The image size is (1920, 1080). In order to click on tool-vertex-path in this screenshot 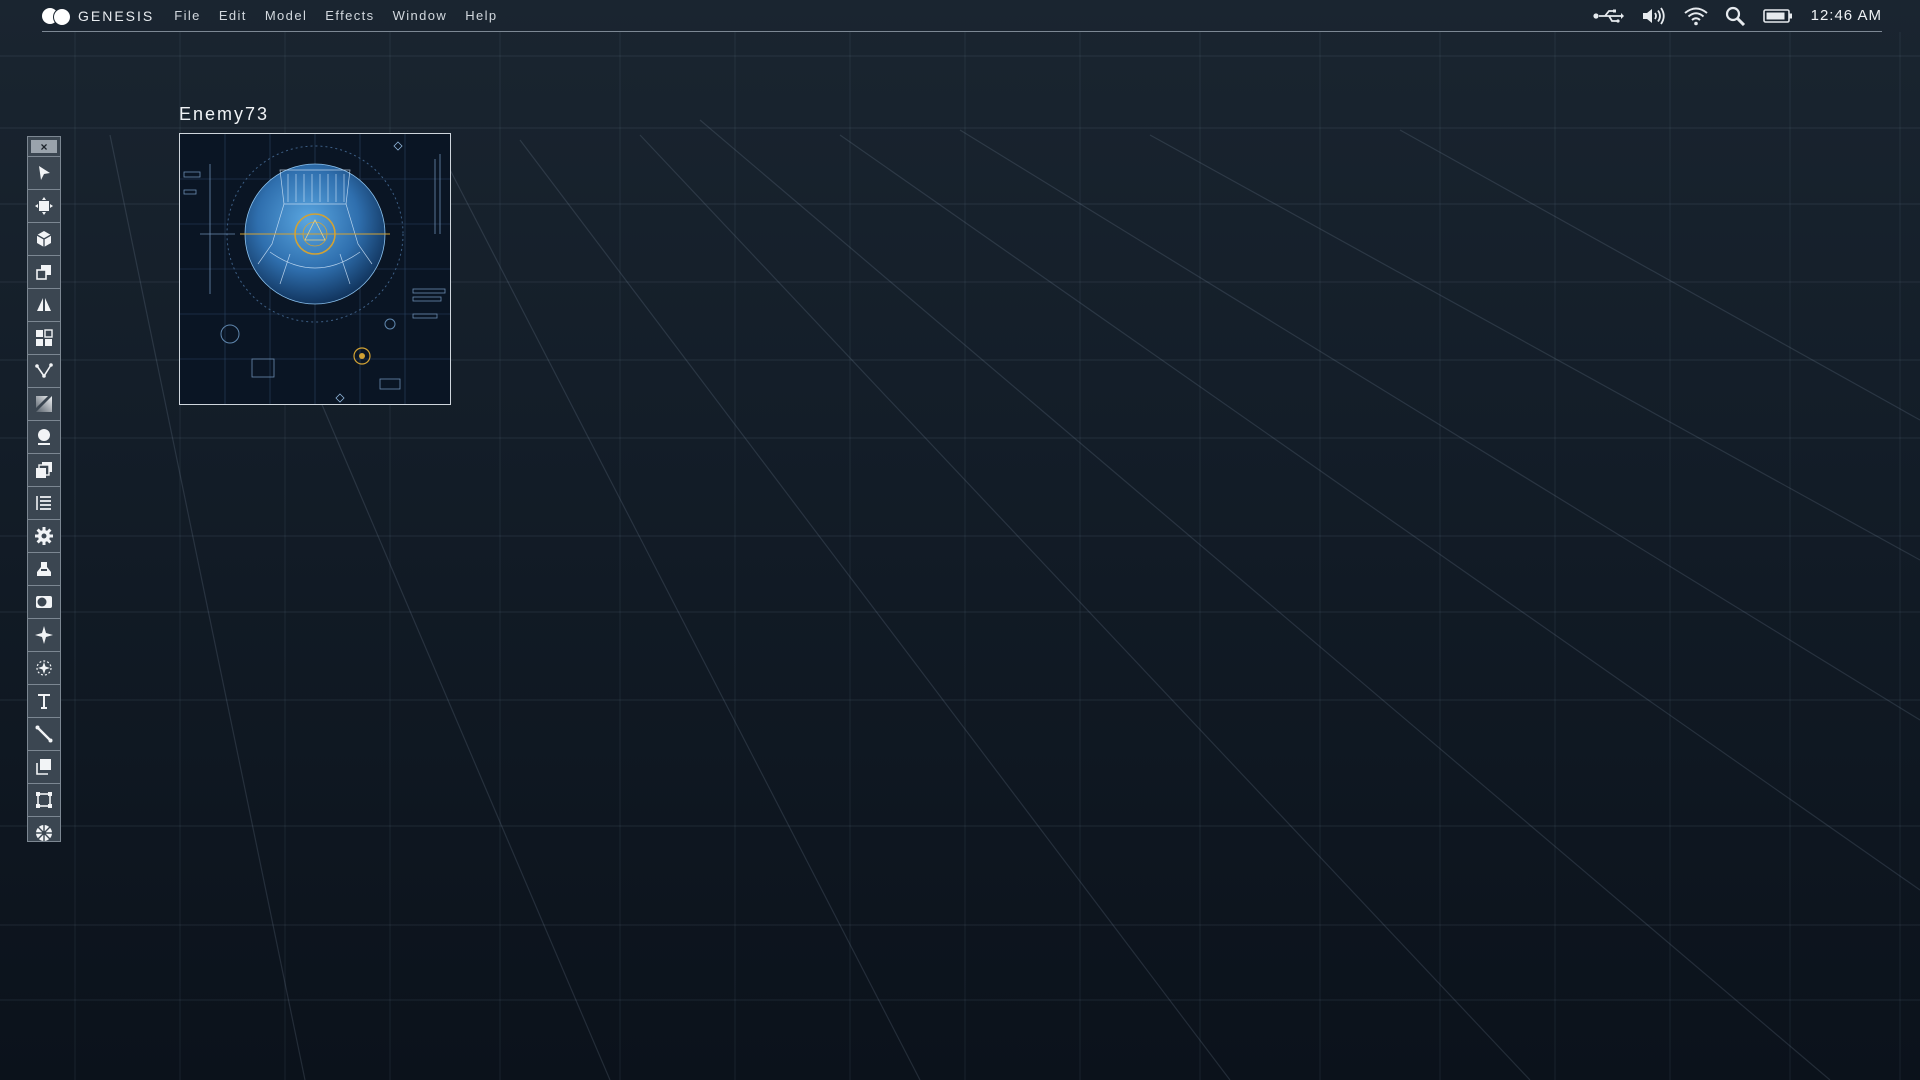, I will do `click(44, 370)`.